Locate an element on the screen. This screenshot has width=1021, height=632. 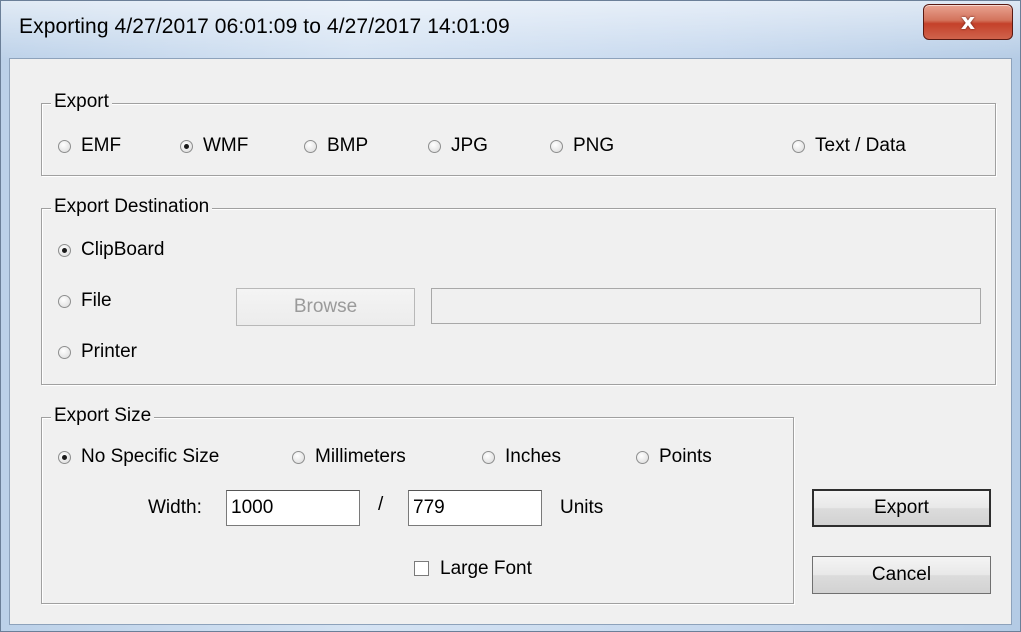
radio-jpg: JPG is located at coordinates (458, 146).